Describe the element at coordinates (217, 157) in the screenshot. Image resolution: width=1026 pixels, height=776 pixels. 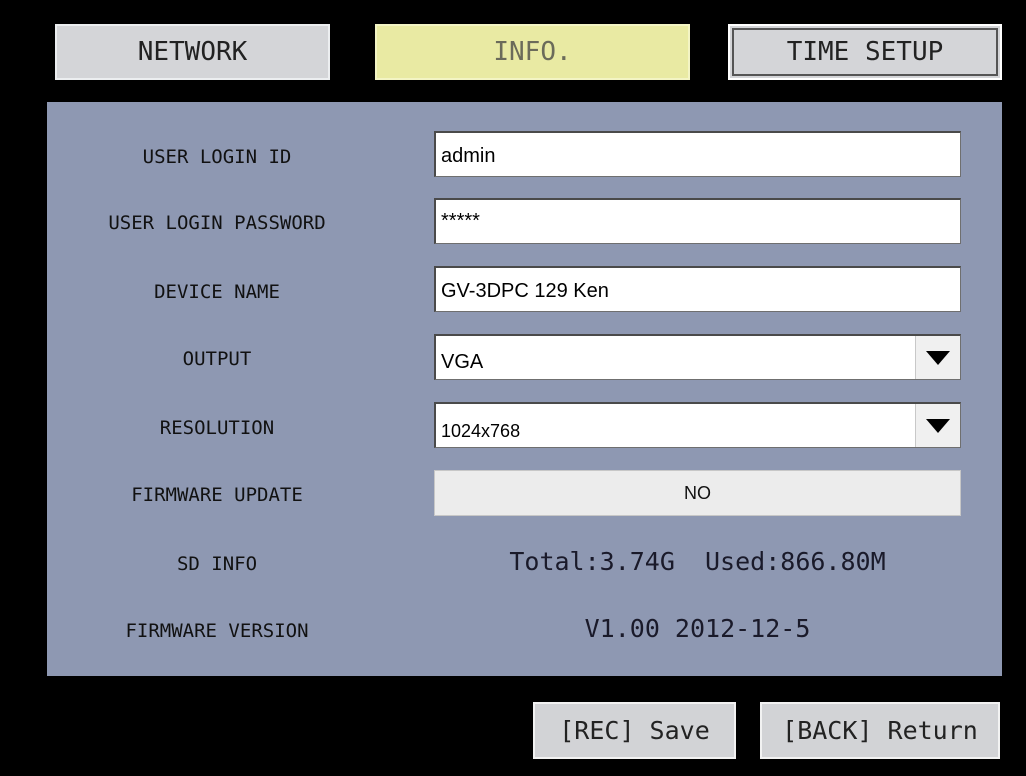
I see `user-login-id-label: USER LOGIN ID` at that location.